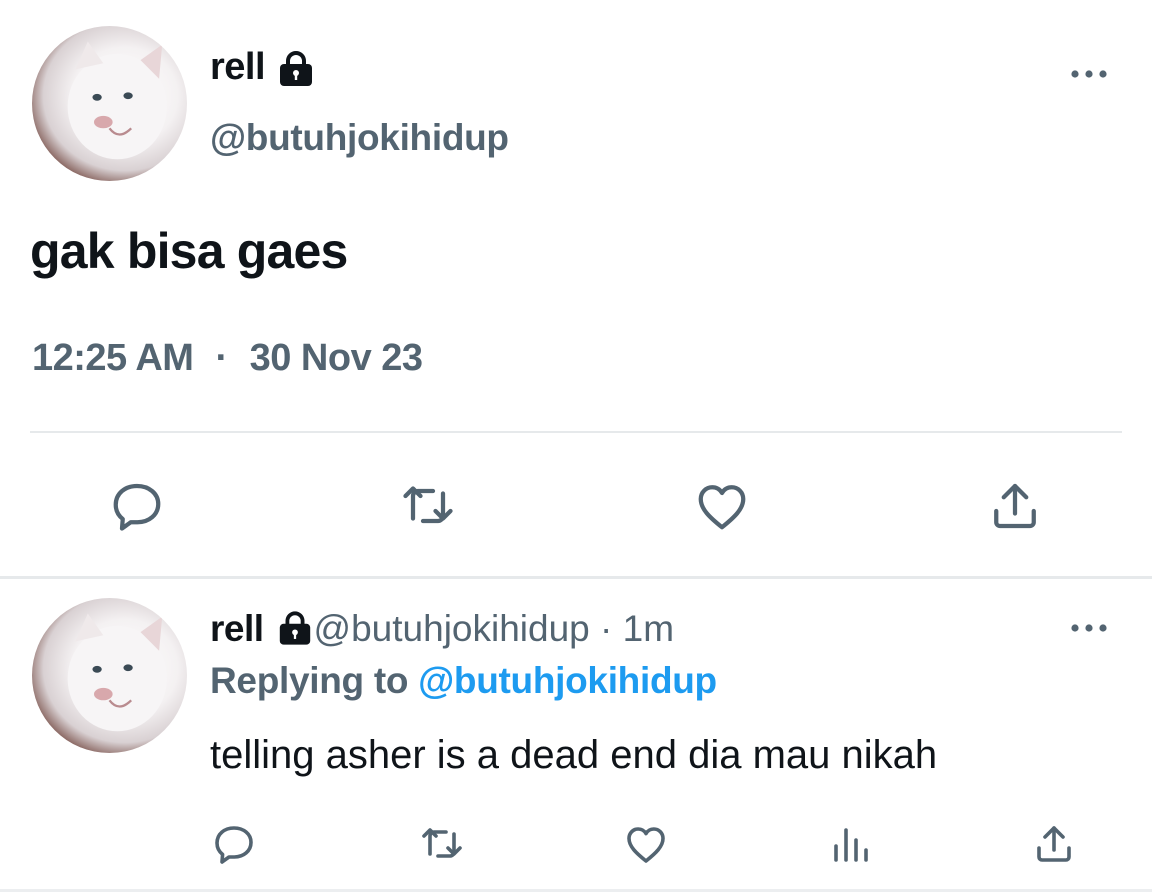 This screenshot has height=894, width=1152. Describe the element at coordinates (494, 628) in the screenshot. I see `reply-handle-time: @butuhjokihidup · 1m` at that location.